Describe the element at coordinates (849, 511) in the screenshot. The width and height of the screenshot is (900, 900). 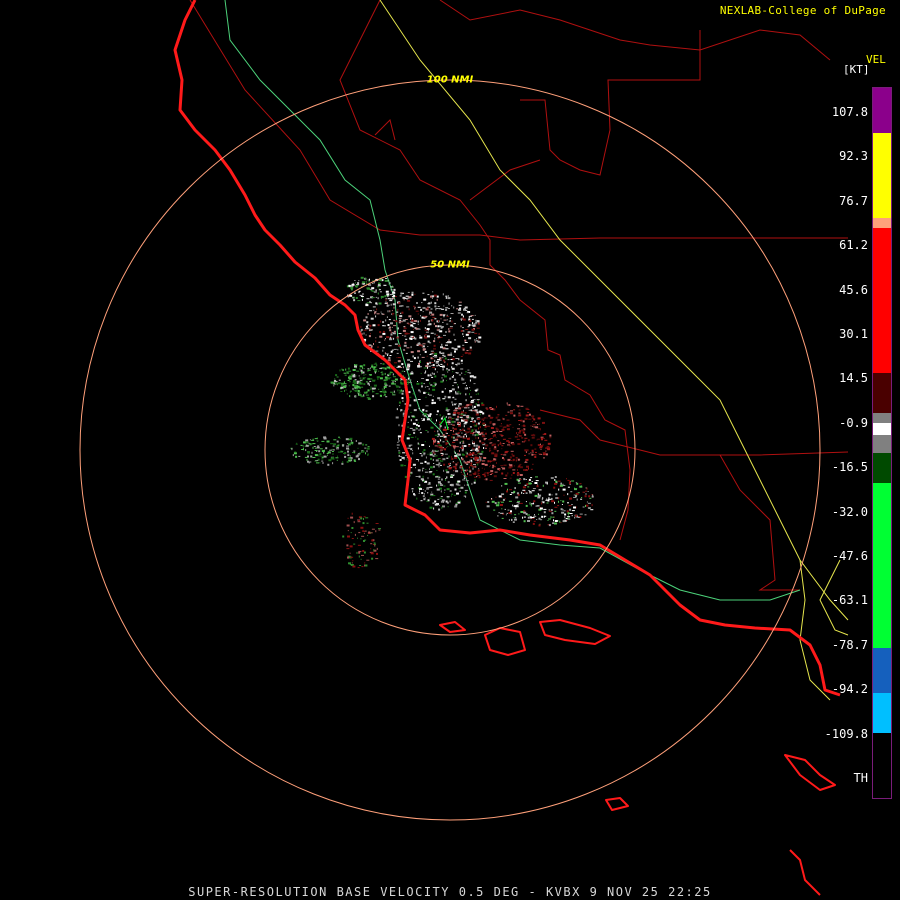
I see `color-scale-tick: -32.0` at that location.